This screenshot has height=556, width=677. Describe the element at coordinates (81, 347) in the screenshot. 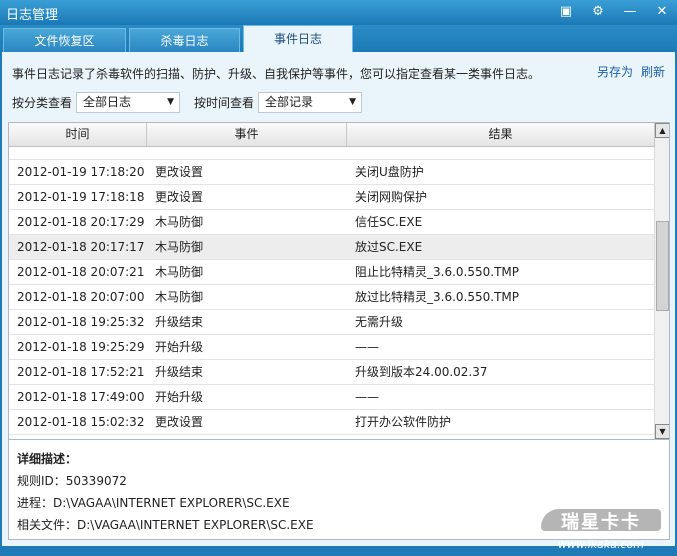

I see `cell-time: 2012-01-18 19:25:29` at that location.